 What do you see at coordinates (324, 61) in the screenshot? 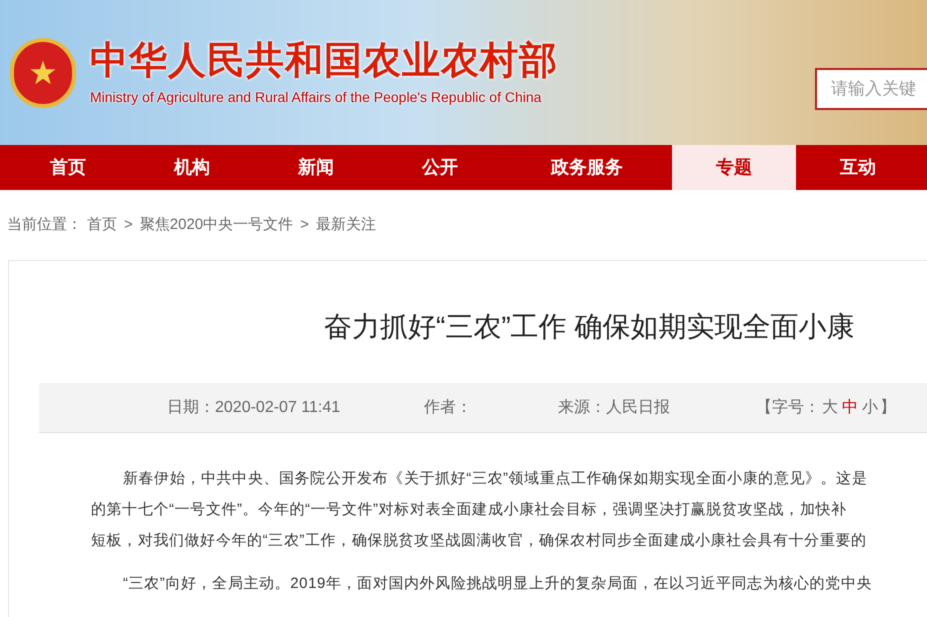
I see `site-title: 中华人民共和国农业农村部` at bounding box center [324, 61].